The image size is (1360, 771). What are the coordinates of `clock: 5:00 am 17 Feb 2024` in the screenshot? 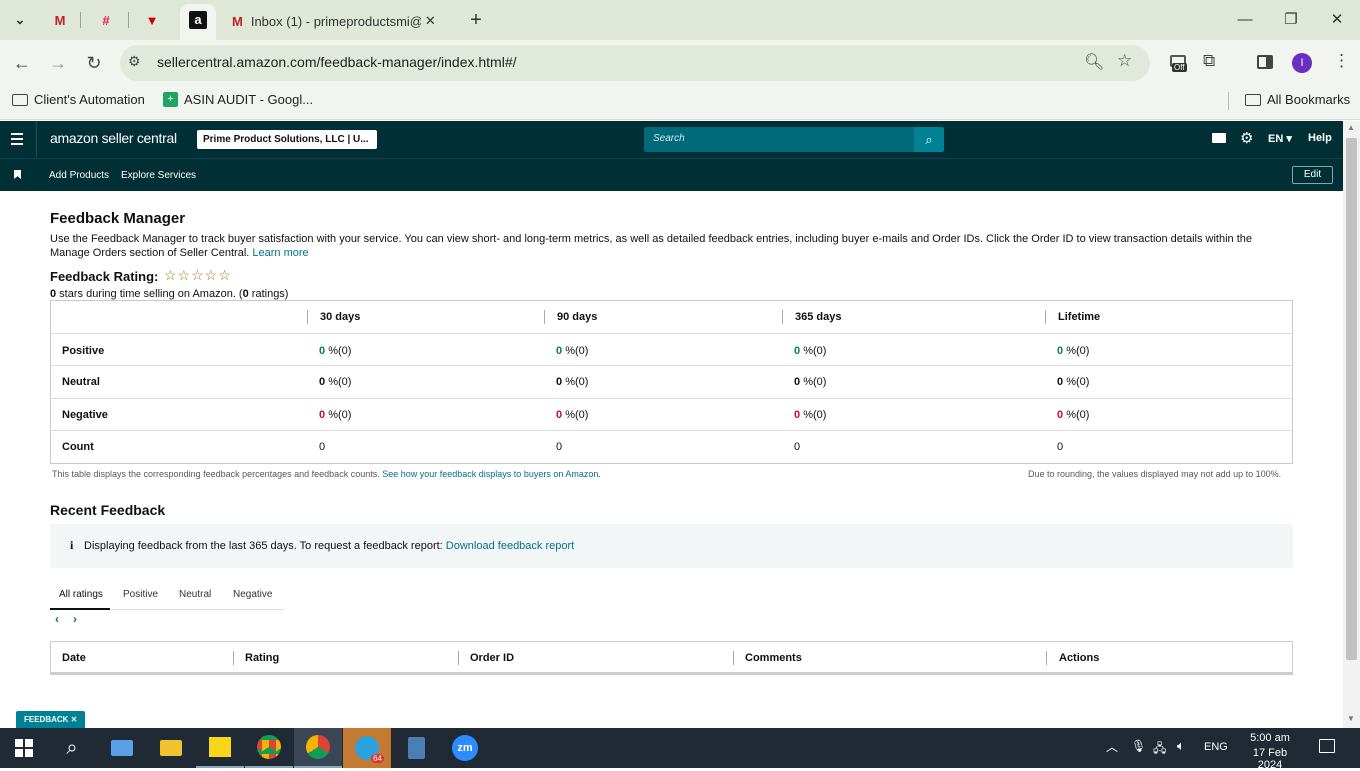 It's located at (1270, 751).